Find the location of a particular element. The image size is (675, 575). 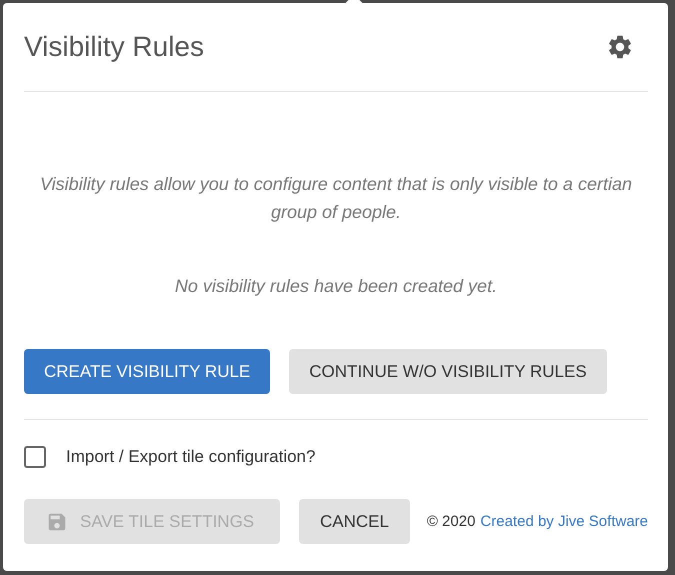

checkbox is located at coordinates (35, 457).